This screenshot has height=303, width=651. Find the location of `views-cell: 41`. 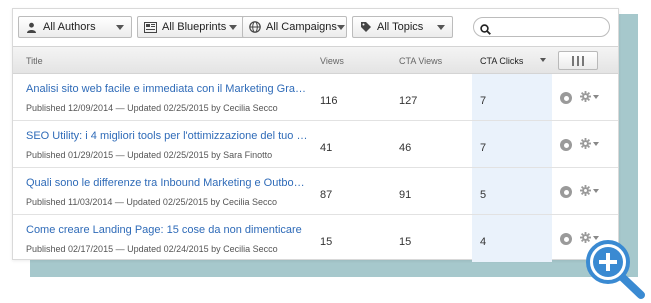

views-cell: 41 is located at coordinates (326, 148).